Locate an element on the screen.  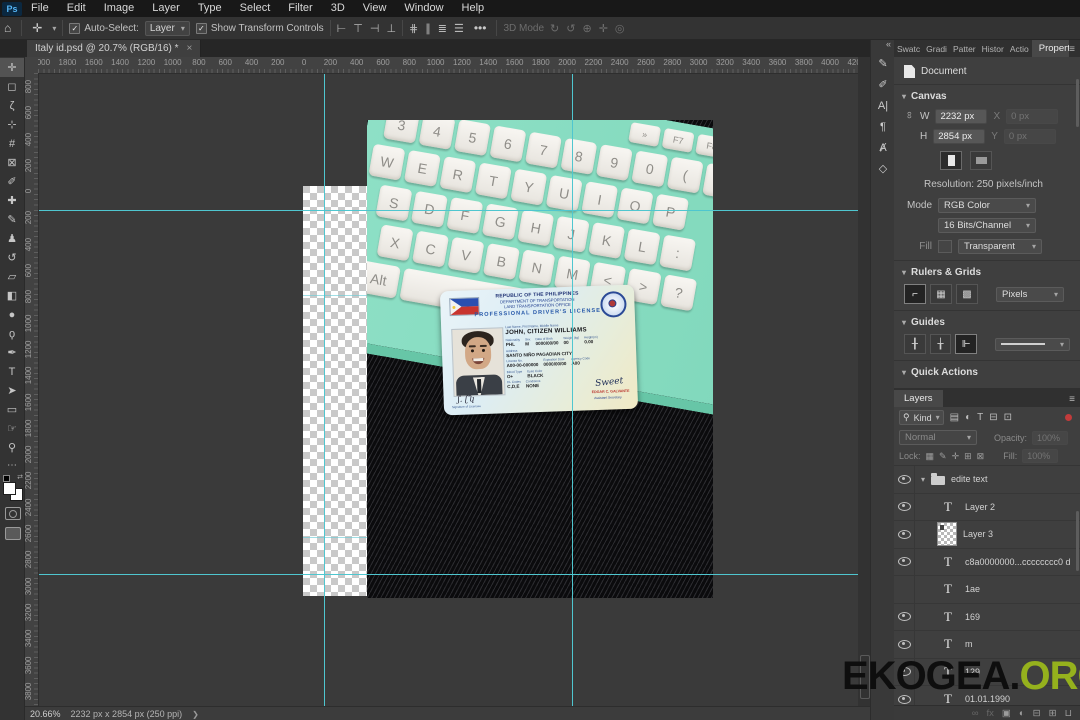
quick-actions-section-header: ▾ Quick Actions is located at coordinates (987, 372).